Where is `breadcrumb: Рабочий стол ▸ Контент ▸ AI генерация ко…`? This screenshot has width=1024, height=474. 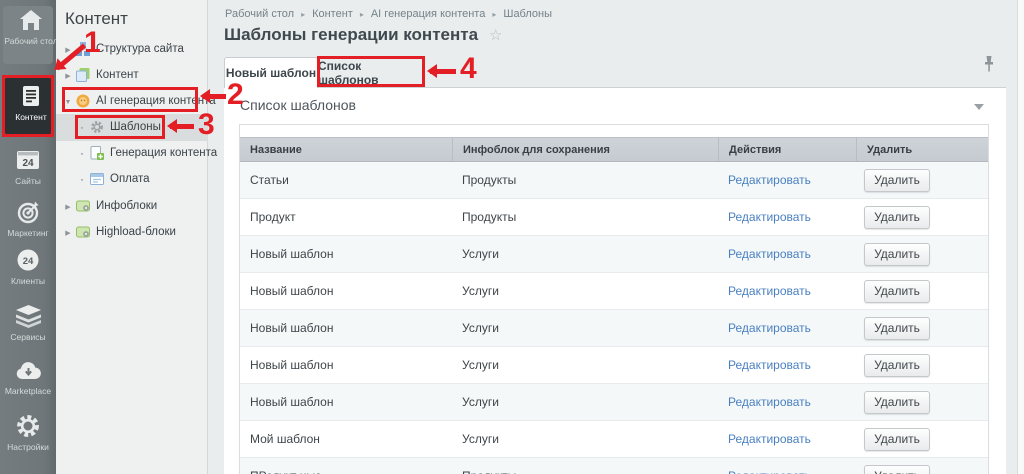 breadcrumb: Рабочий стол ▸ Контент ▸ AI генерация ко… is located at coordinates (388, 14).